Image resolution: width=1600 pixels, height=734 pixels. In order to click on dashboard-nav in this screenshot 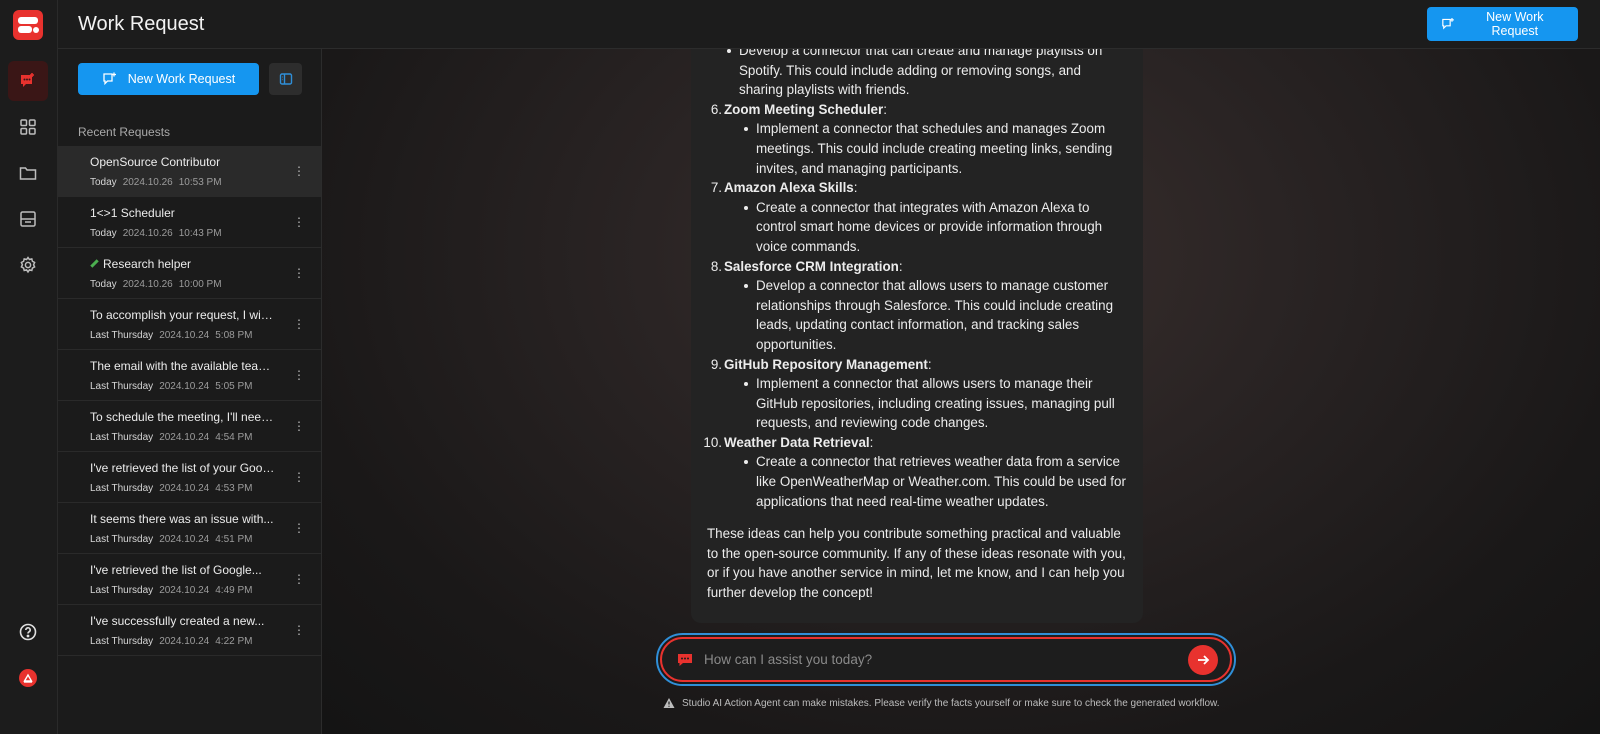, I will do `click(28, 127)`.